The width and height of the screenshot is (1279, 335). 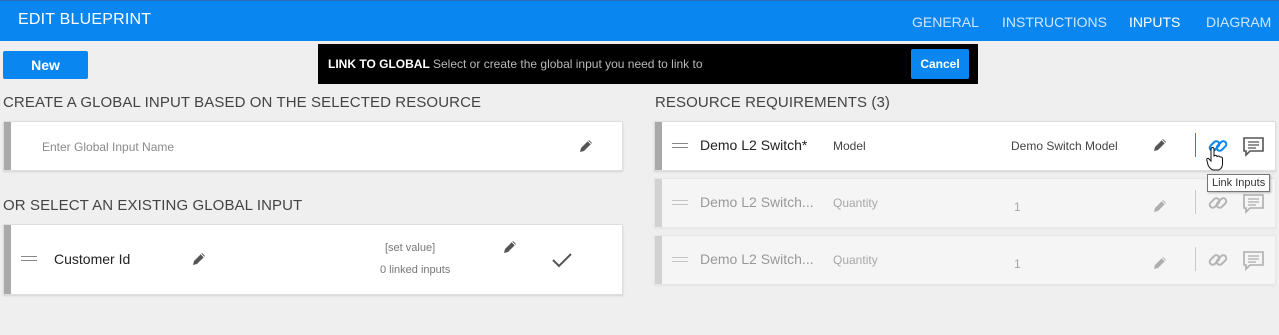 What do you see at coordinates (1154, 22) in the screenshot?
I see `tab-inputs: INPUTS` at bounding box center [1154, 22].